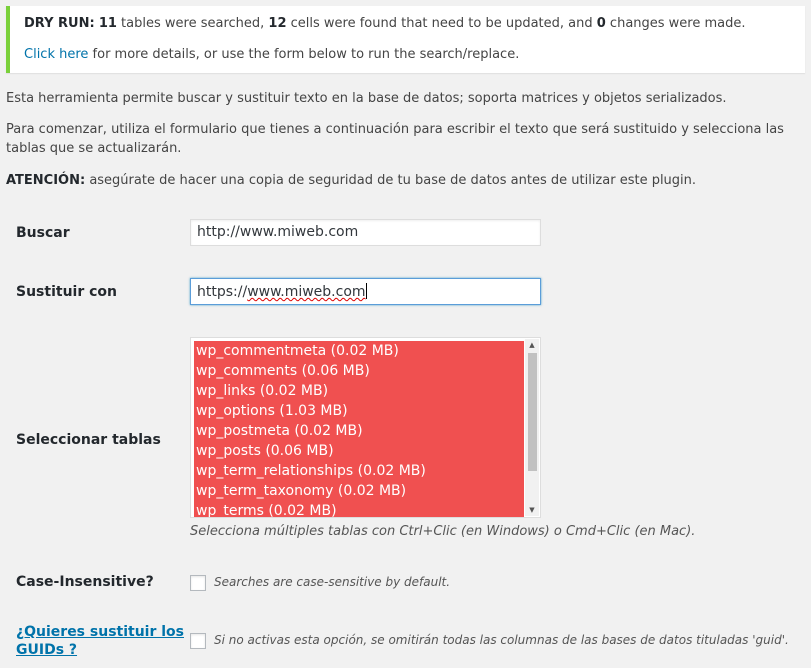 This screenshot has height=668, width=811. Describe the element at coordinates (66, 292) in the screenshot. I see `replace-label: Sustituir con` at that location.